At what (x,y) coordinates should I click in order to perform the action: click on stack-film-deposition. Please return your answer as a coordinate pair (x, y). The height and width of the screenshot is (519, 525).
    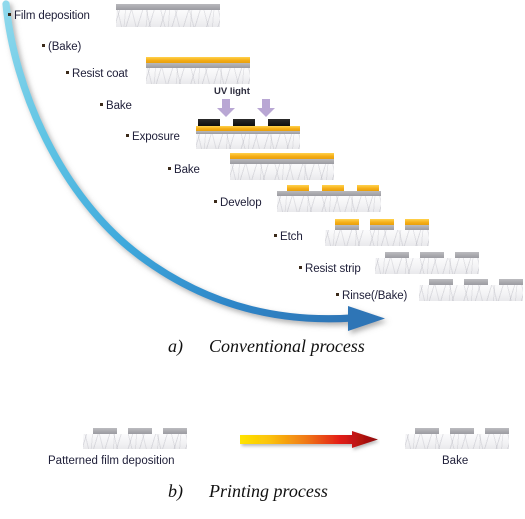
    Looking at the image, I should click on (168, 15).